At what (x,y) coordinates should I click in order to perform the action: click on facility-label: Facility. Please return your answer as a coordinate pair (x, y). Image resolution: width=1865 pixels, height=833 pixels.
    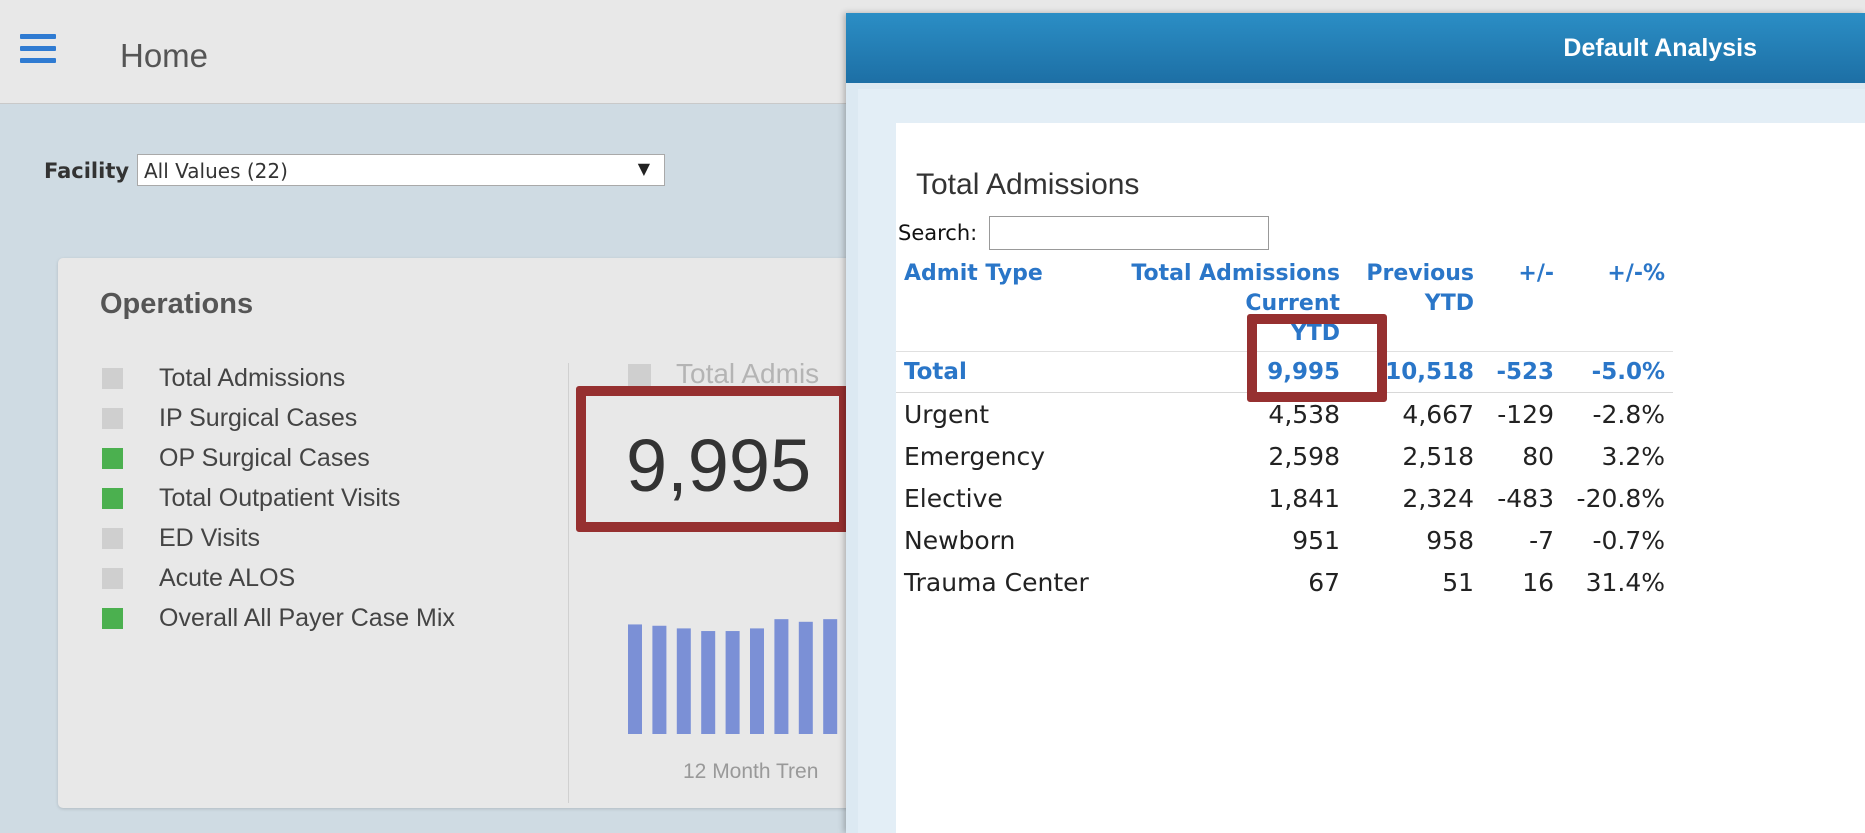
    Looking at the image, I should click on (87, 171).